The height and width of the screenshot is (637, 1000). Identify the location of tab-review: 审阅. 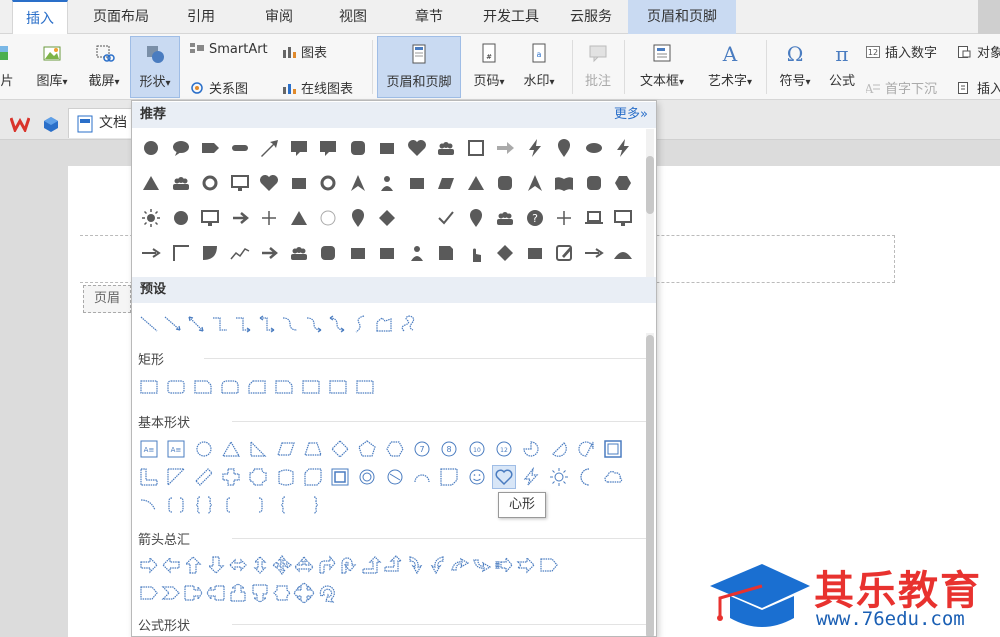
(279, 17).